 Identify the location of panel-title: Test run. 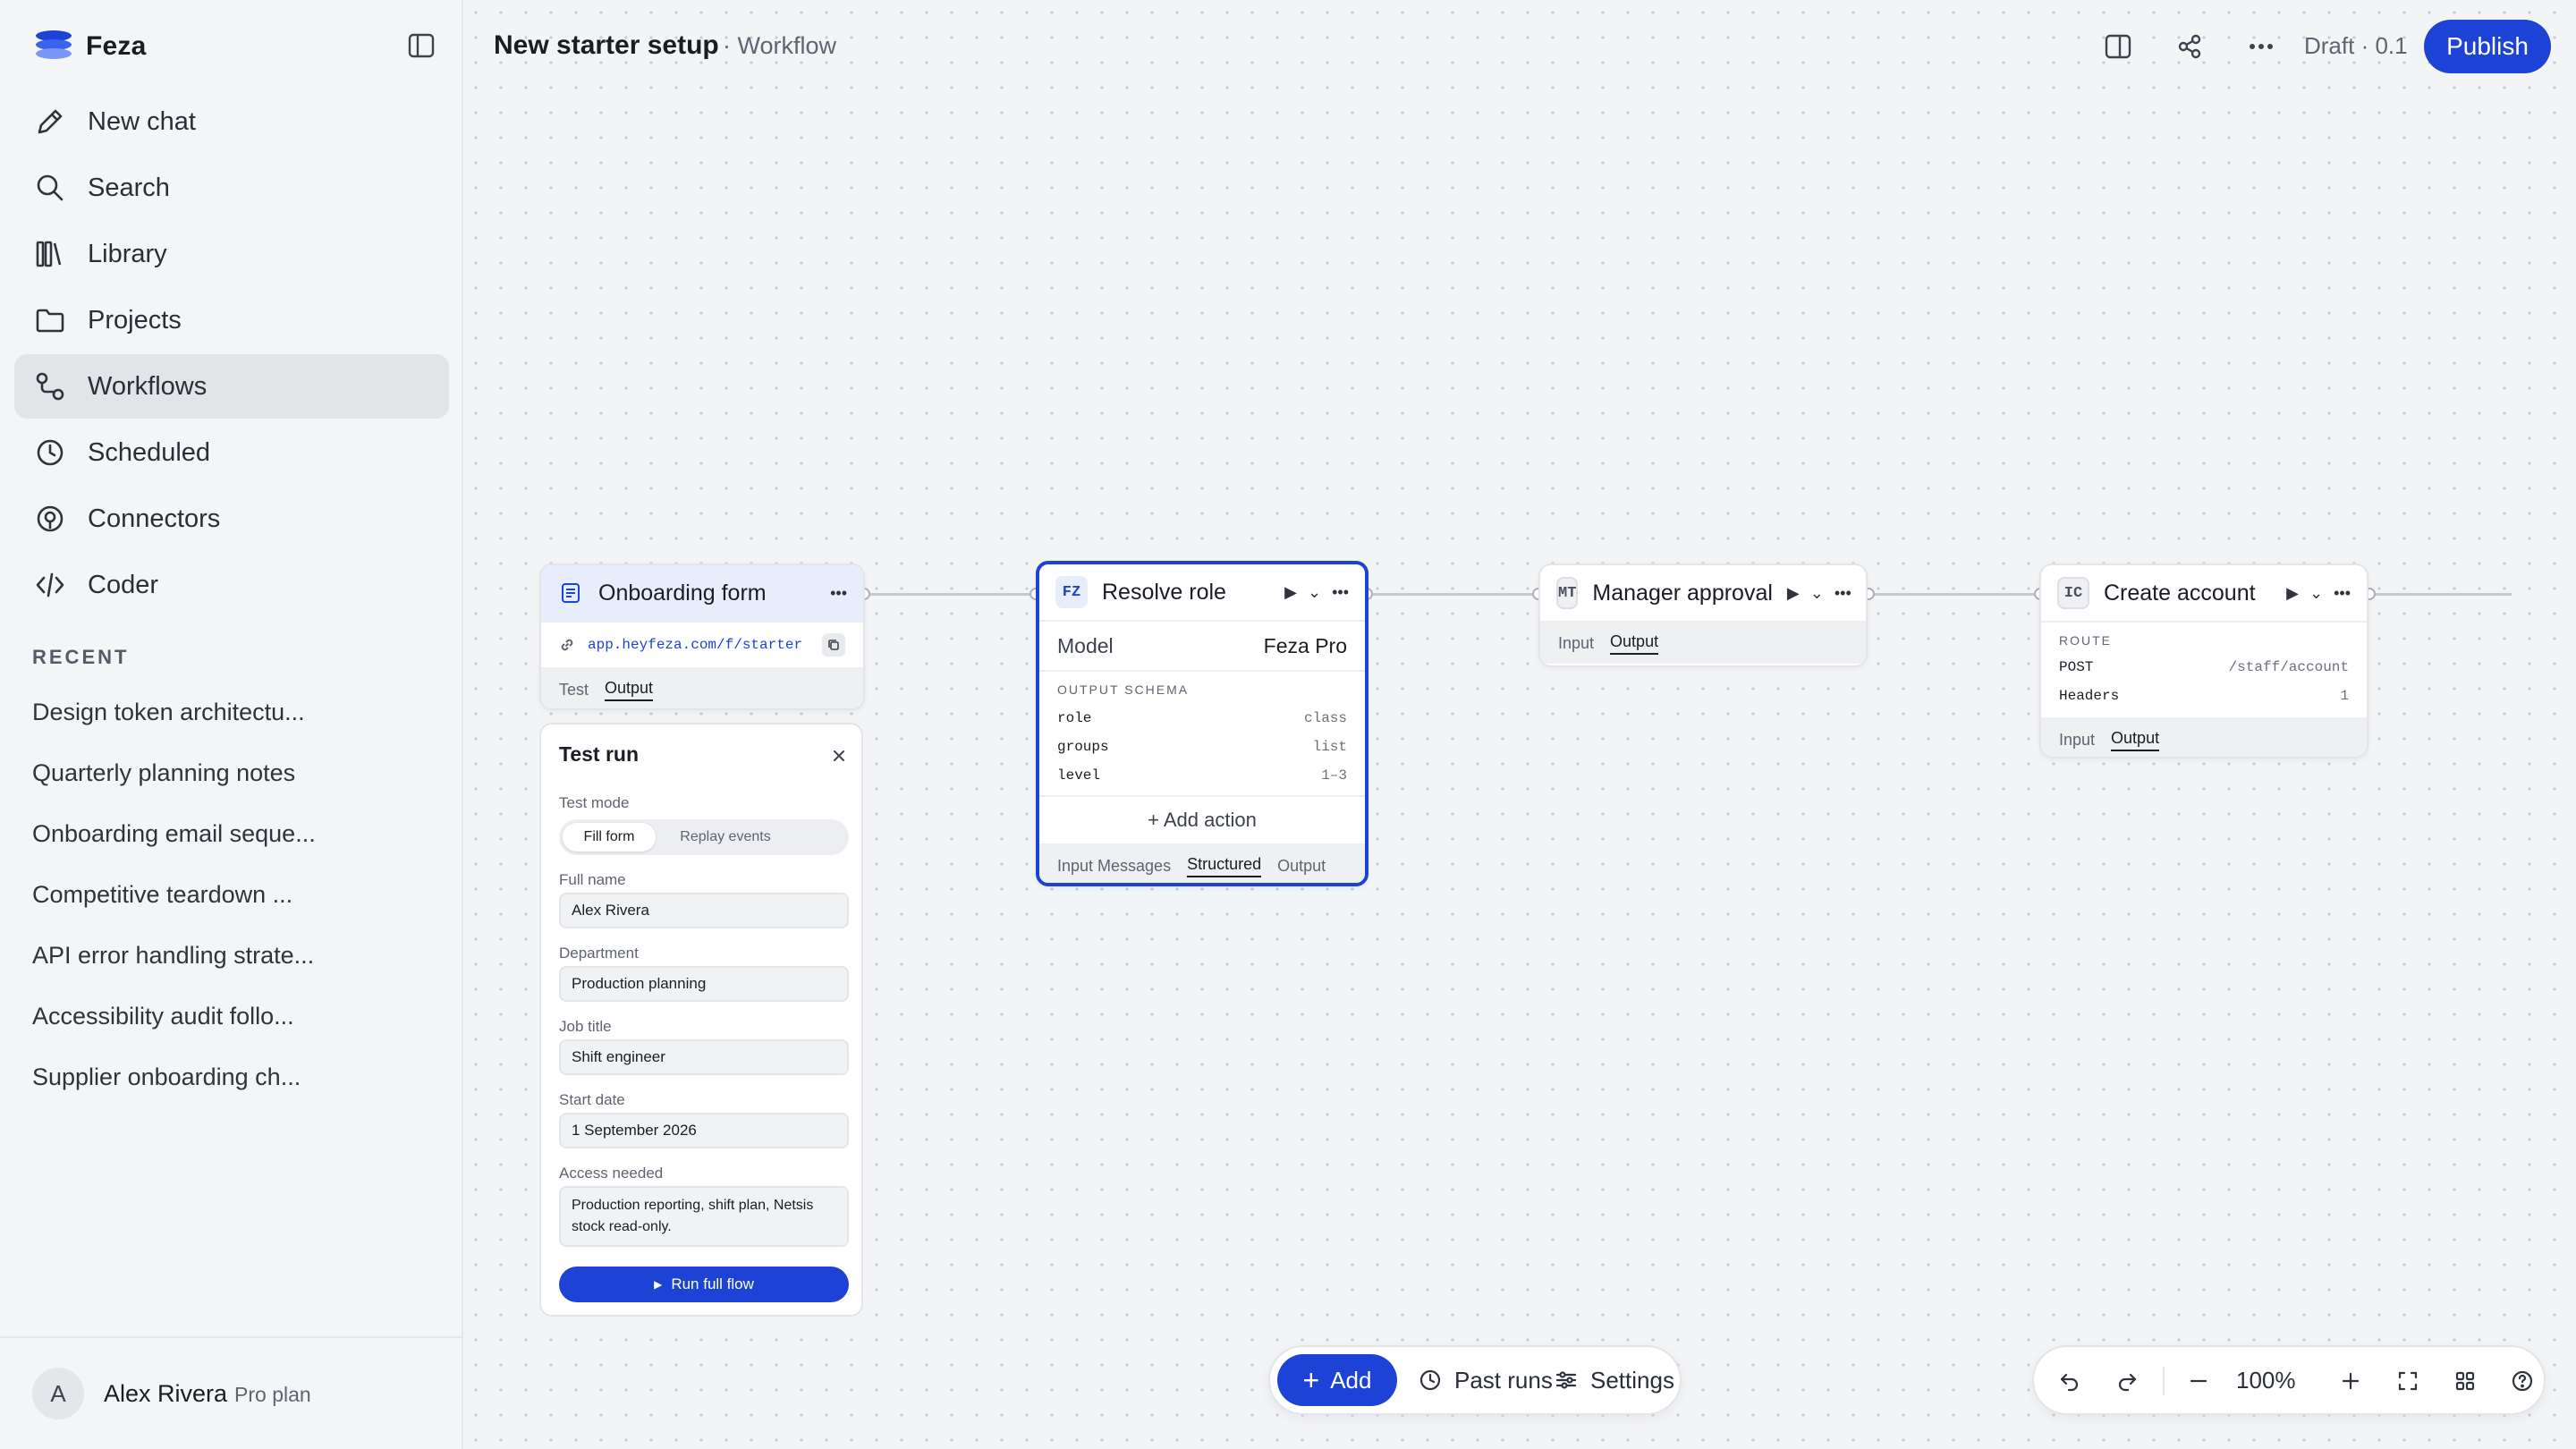
(599, 754).